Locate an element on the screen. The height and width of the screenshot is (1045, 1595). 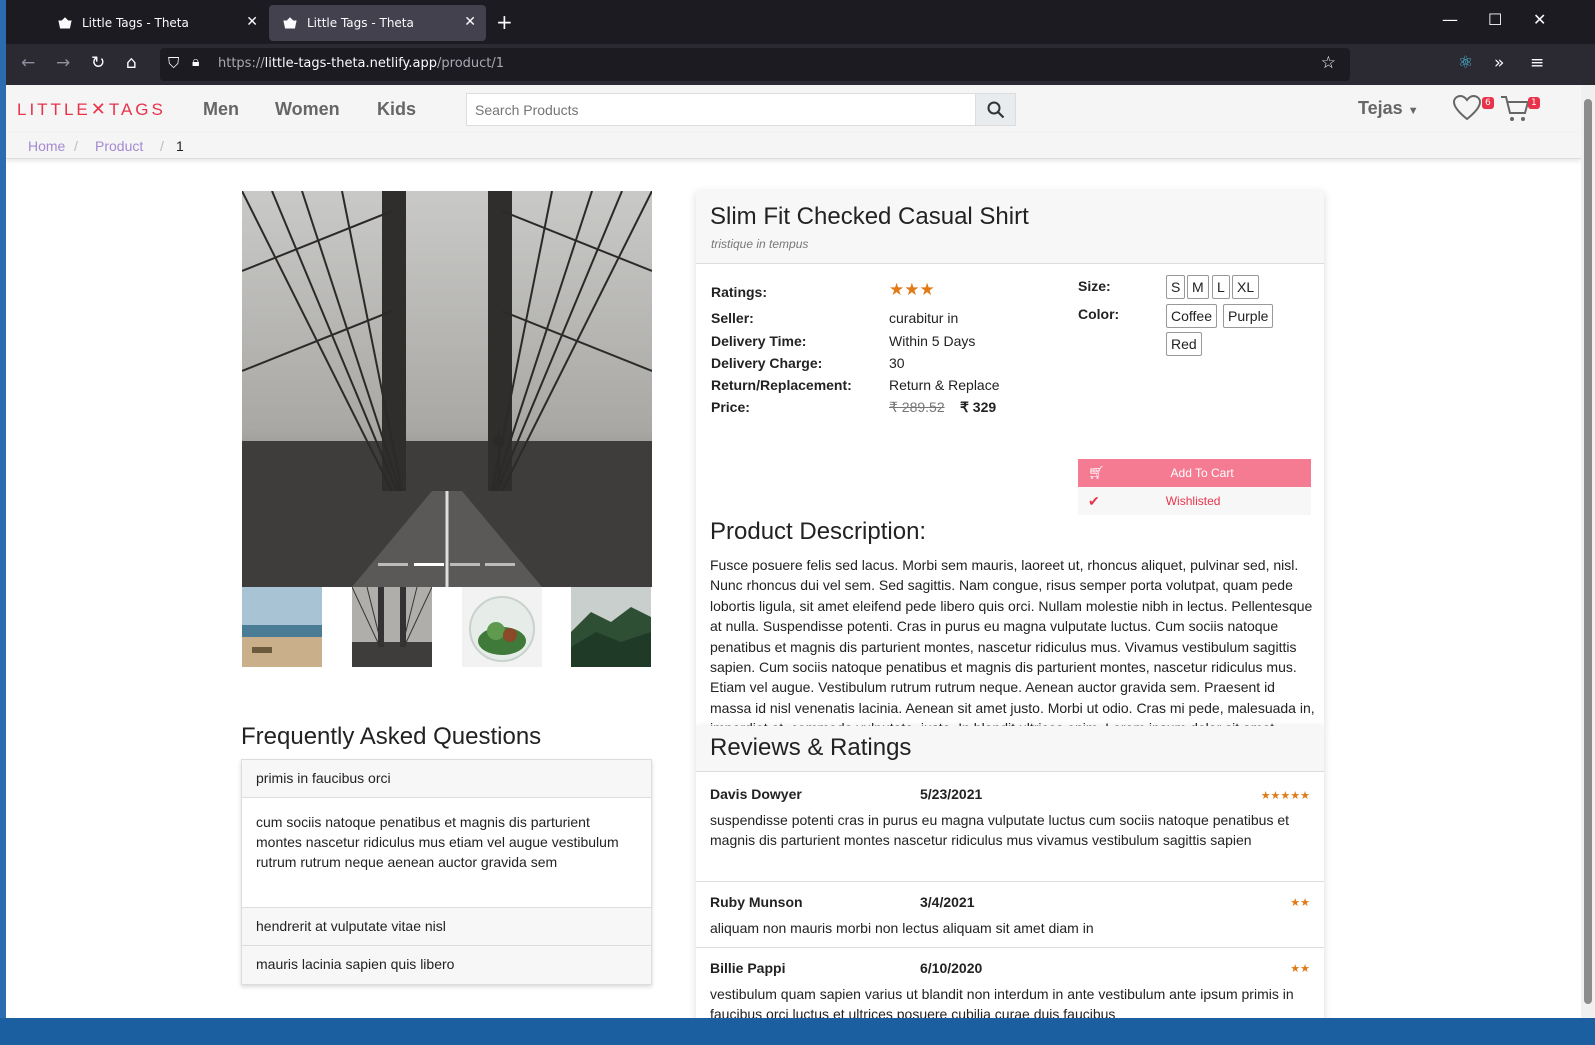
thumbnail-terrarium is located at coordinates (502, 627).